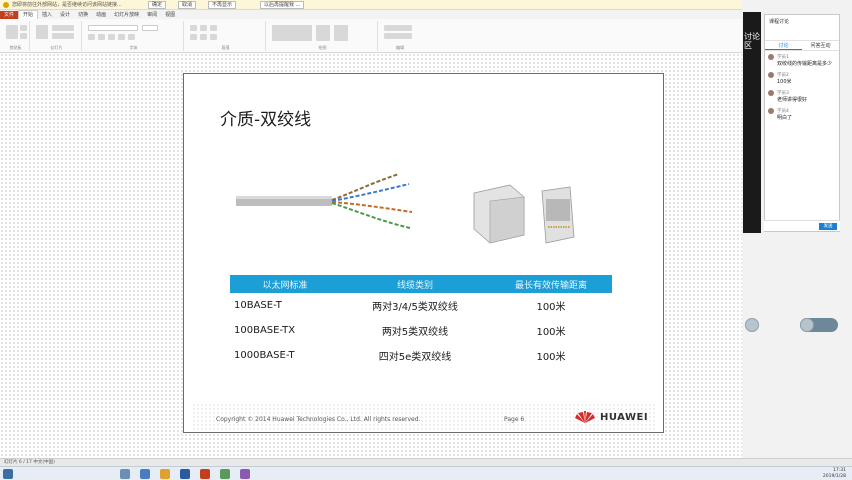 This screenshot has width=852, height=480. What do you see at coordinates (23, 36) in the screenshot?
I see `copy-icon` at bounding box center [23, 36].